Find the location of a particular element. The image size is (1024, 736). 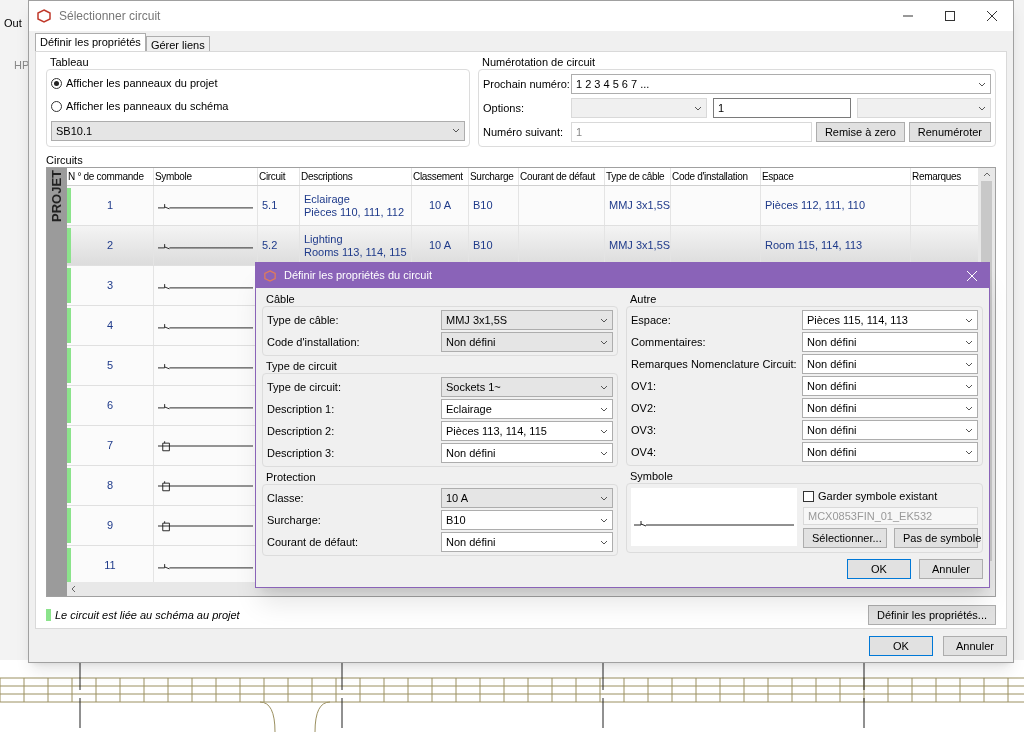

tab: Gérer liens is located at coordinates (177, 43).